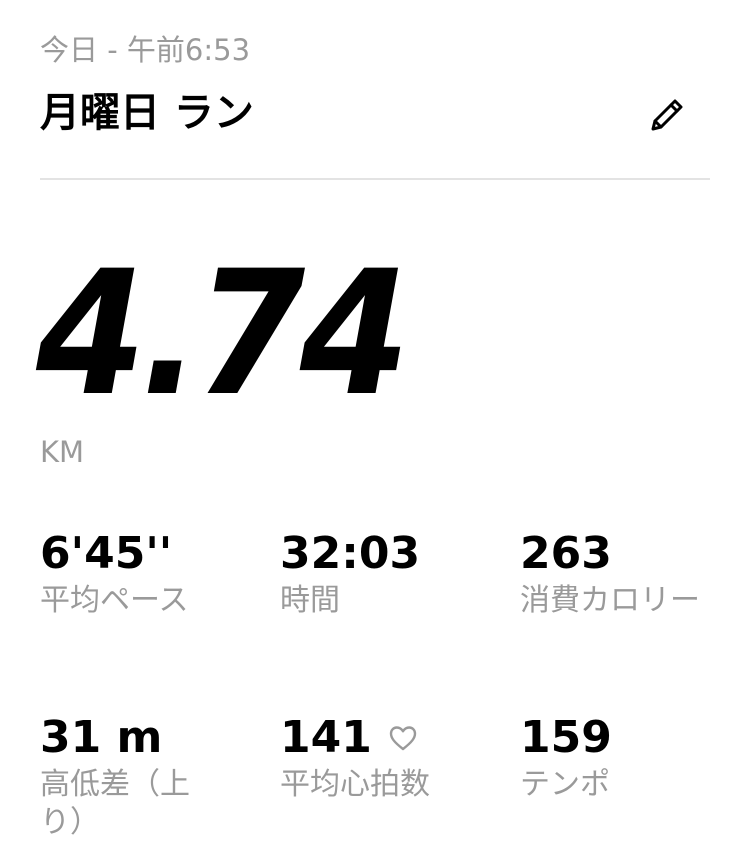 The height and width of the screenshot is (849, 750). Describe the element at coordinates (115, 803) in the screenshot. I see `stat-label: 高低差（上り）` at that location.